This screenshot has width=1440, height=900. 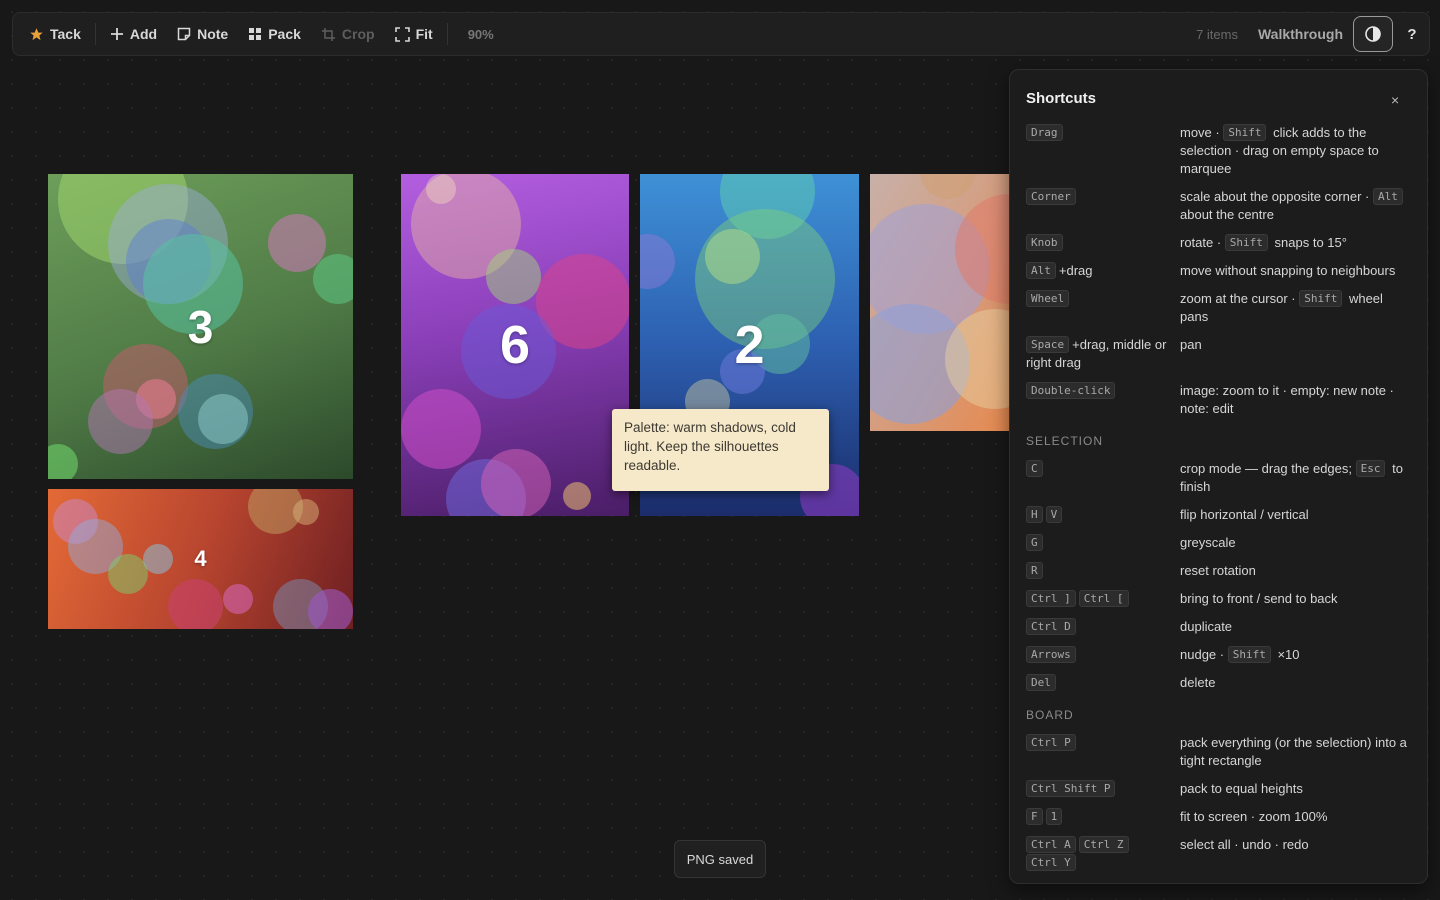 I want to click on shortcut-key-suffix: +drag, so click(x=1075, y=270).